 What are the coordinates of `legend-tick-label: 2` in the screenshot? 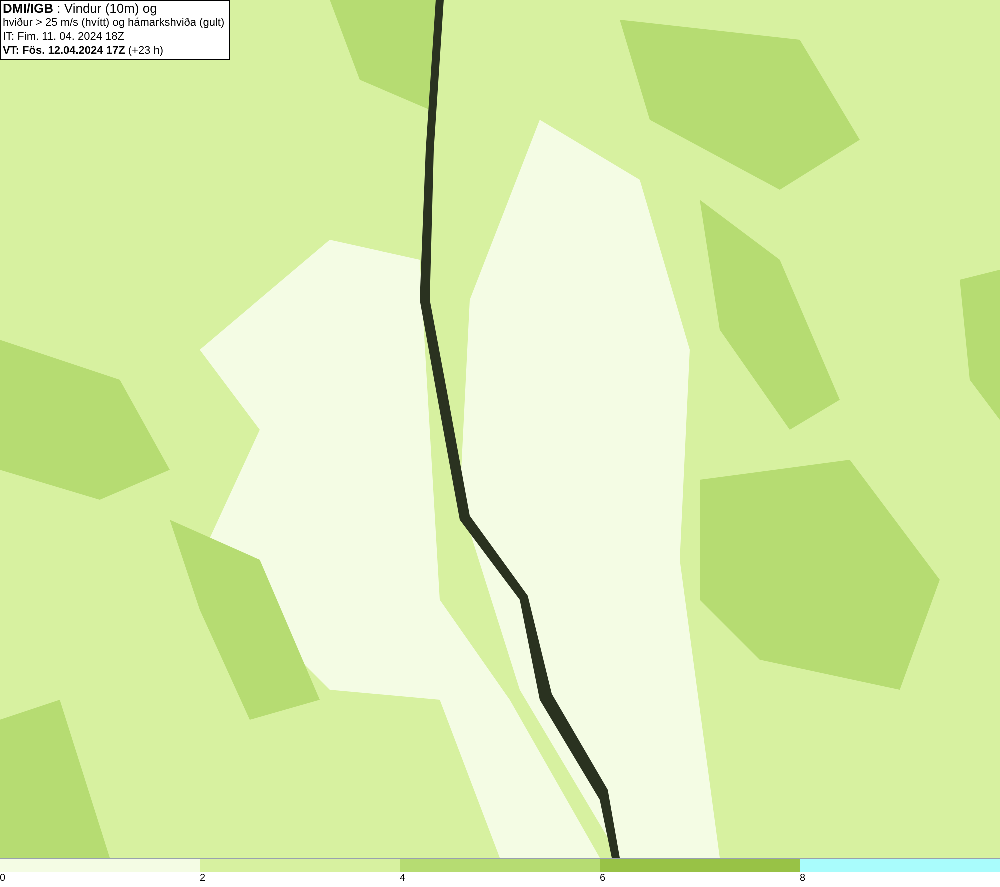 It's located at (203, 878).